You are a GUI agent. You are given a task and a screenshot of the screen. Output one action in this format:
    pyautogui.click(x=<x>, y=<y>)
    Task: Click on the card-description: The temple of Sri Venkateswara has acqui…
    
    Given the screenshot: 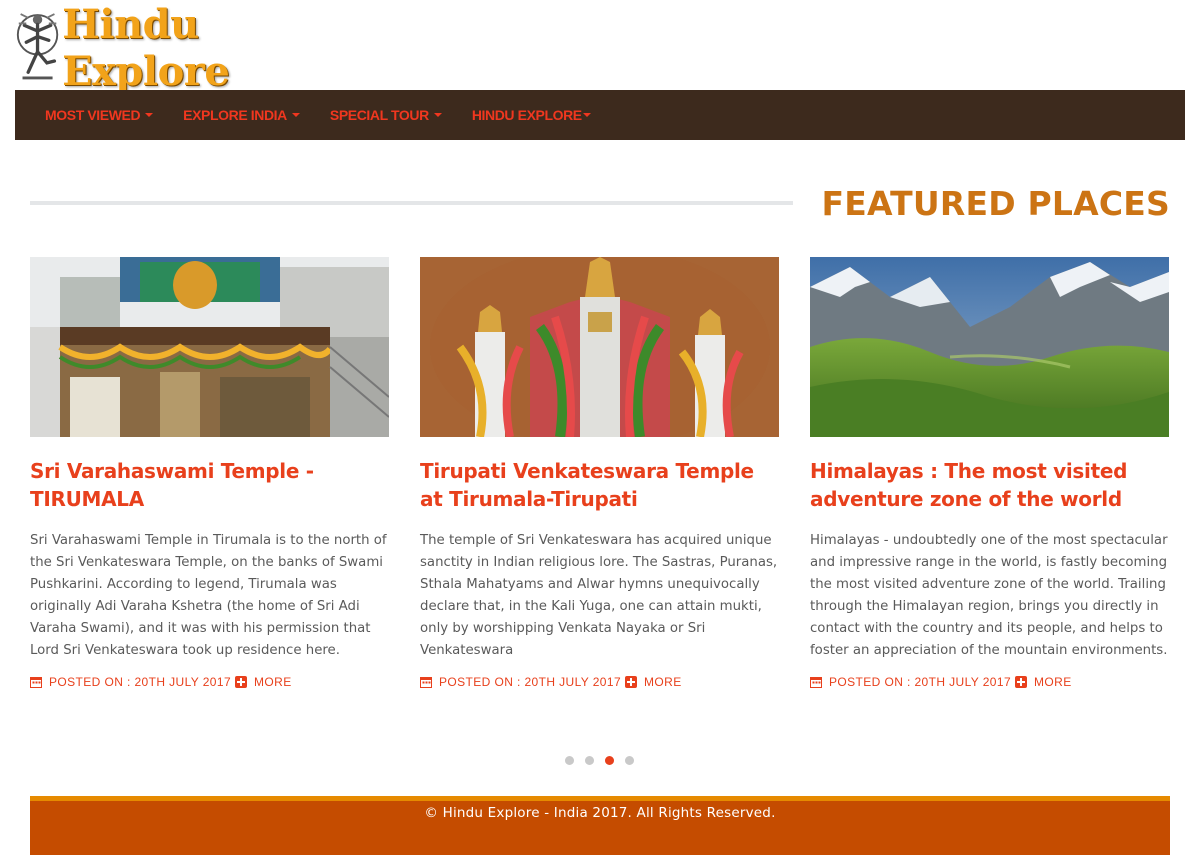 What is the action you would take?
    pyautogui.click(x=599, y=595)
    